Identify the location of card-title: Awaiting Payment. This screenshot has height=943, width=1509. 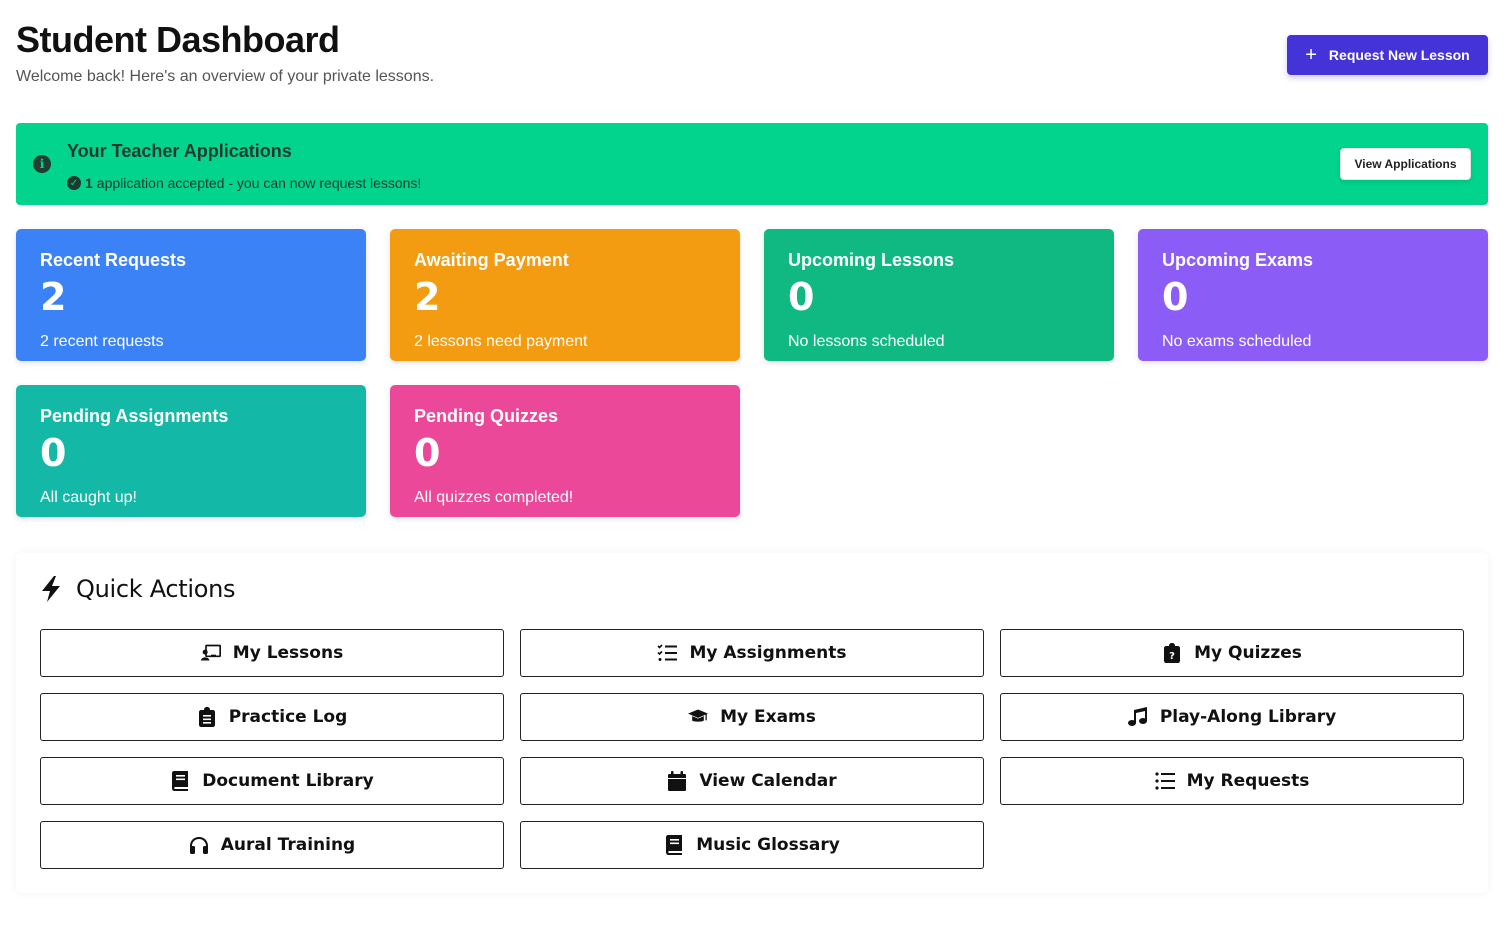
(491, 260).